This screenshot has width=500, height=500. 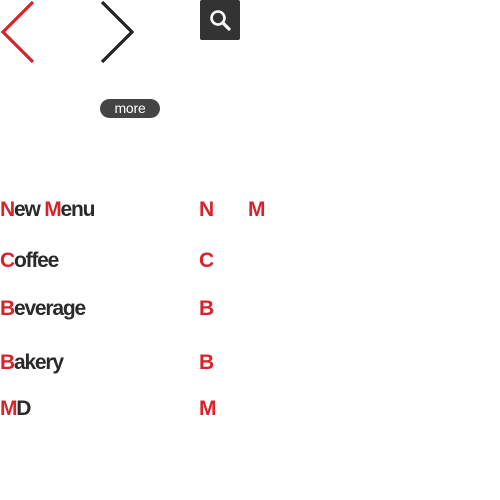 What do you see at coordinates (29, 209) in the screenshot?
I see `menu-text: ew` at bounding box center [29, 209].